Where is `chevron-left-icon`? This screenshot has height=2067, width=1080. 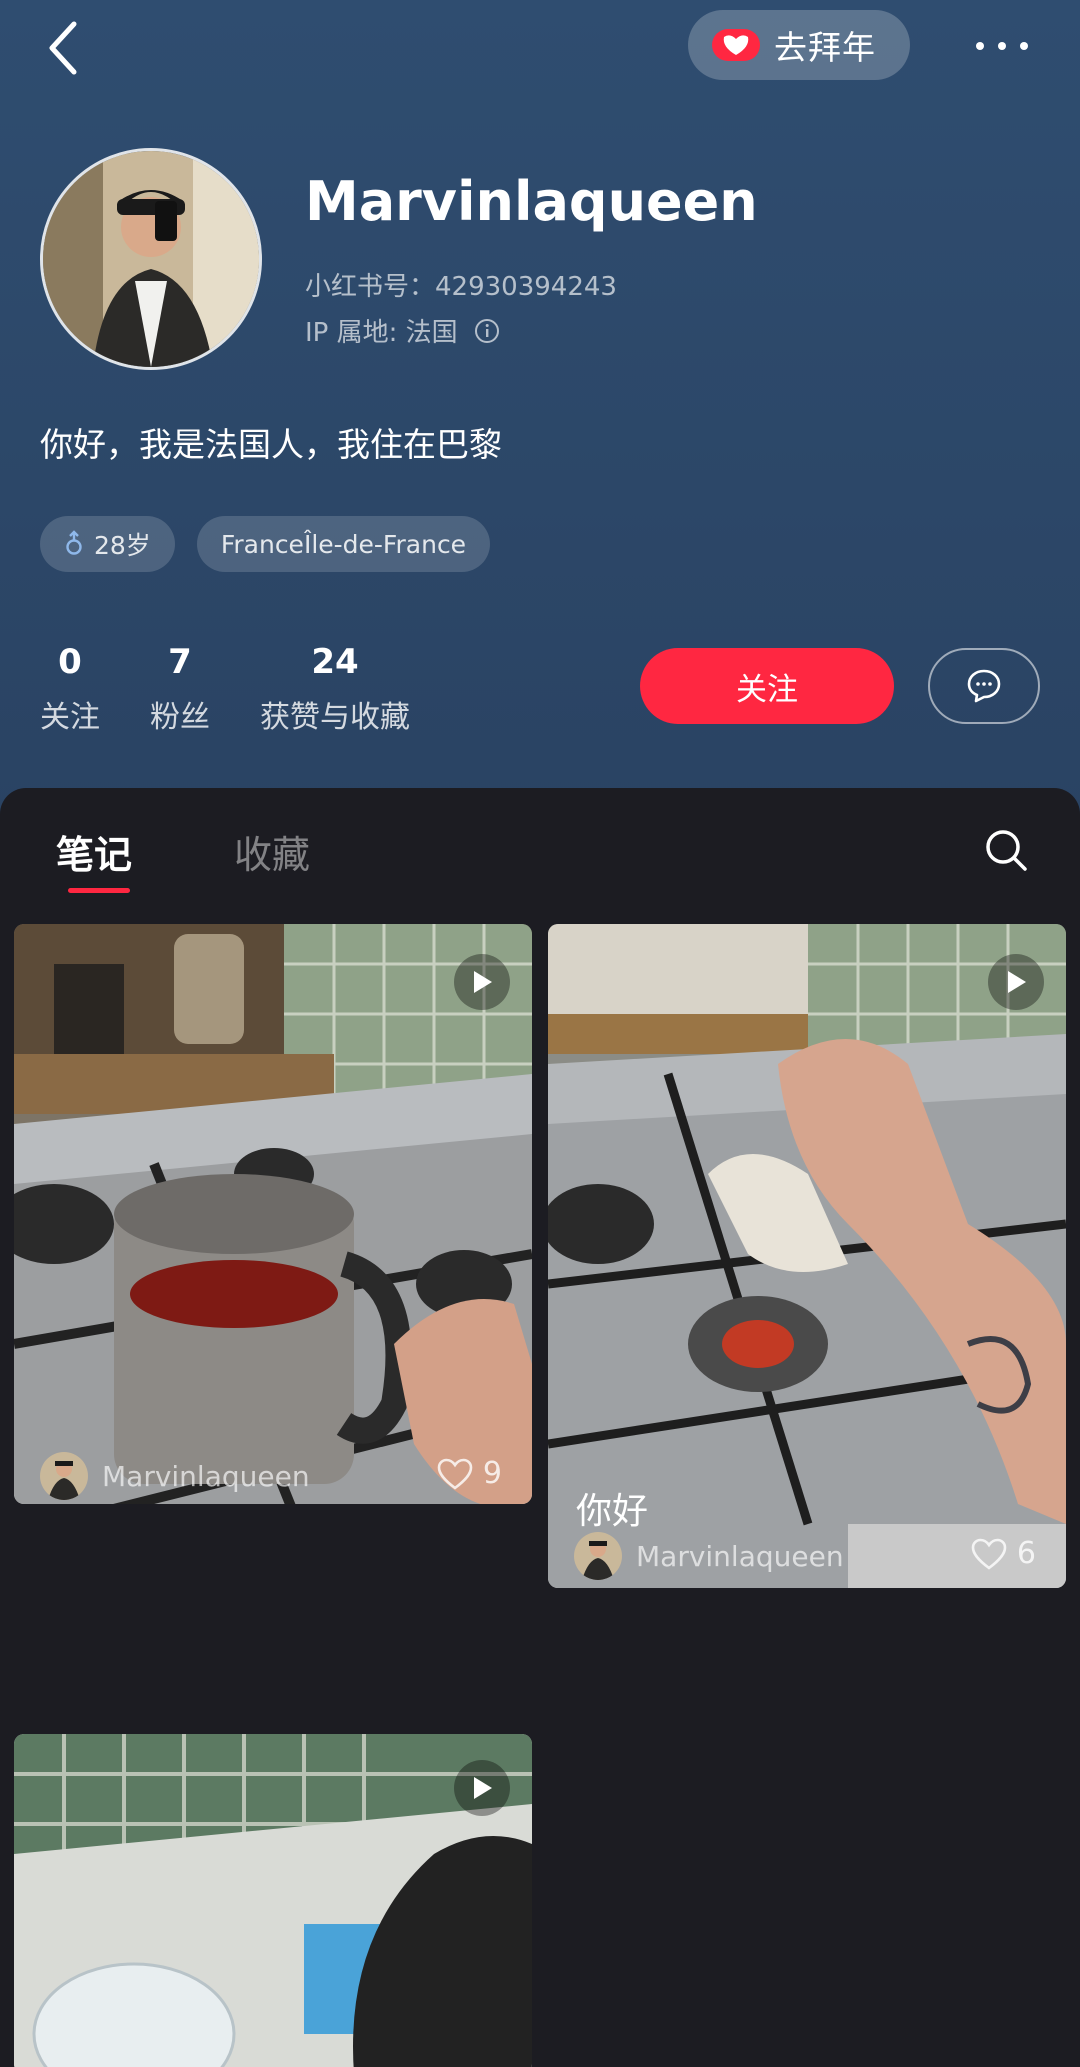 chevron-left-icon is located at coordinates (63, 48).